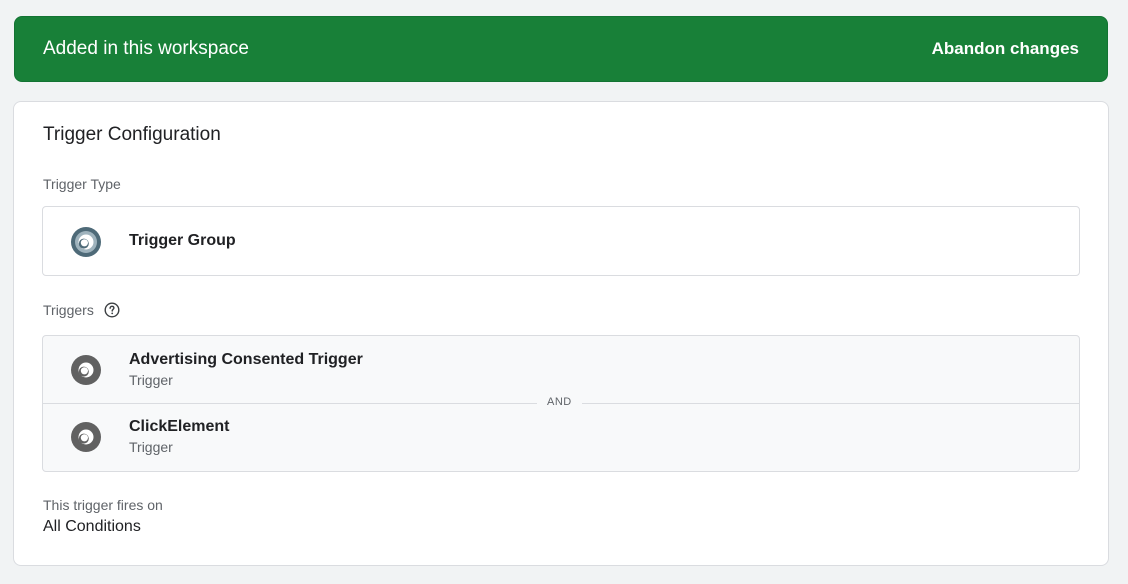  Describe the element at coordinates (132, 134) in the screenshot. I see `card-title: Trigger Configuration` at that location.